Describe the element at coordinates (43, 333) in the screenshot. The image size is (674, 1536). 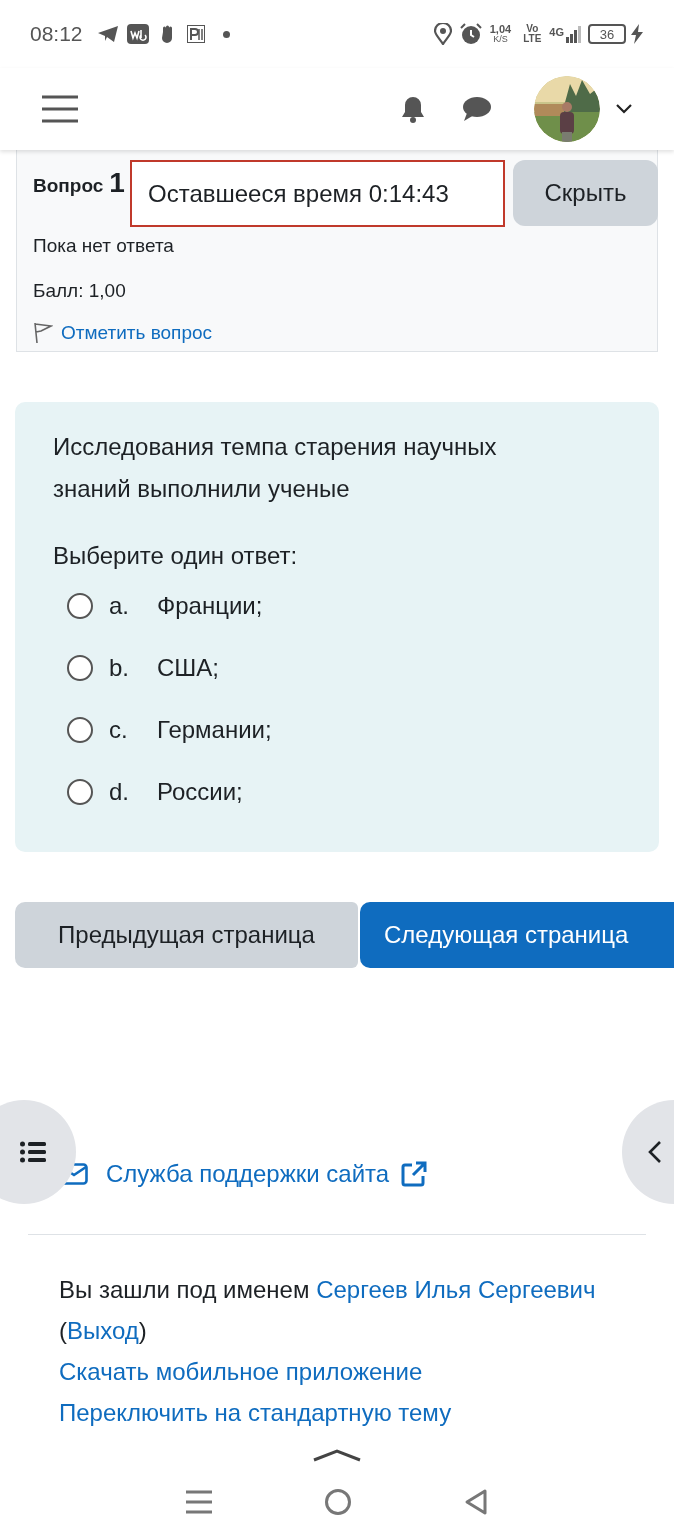
I see `flag-icon` at that location.